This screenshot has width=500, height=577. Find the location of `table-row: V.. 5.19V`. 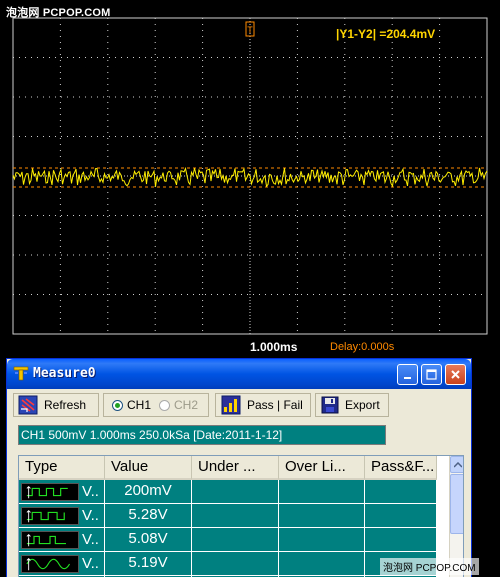

table-row: V.. 5.19V is located at coordinates (228, 564).